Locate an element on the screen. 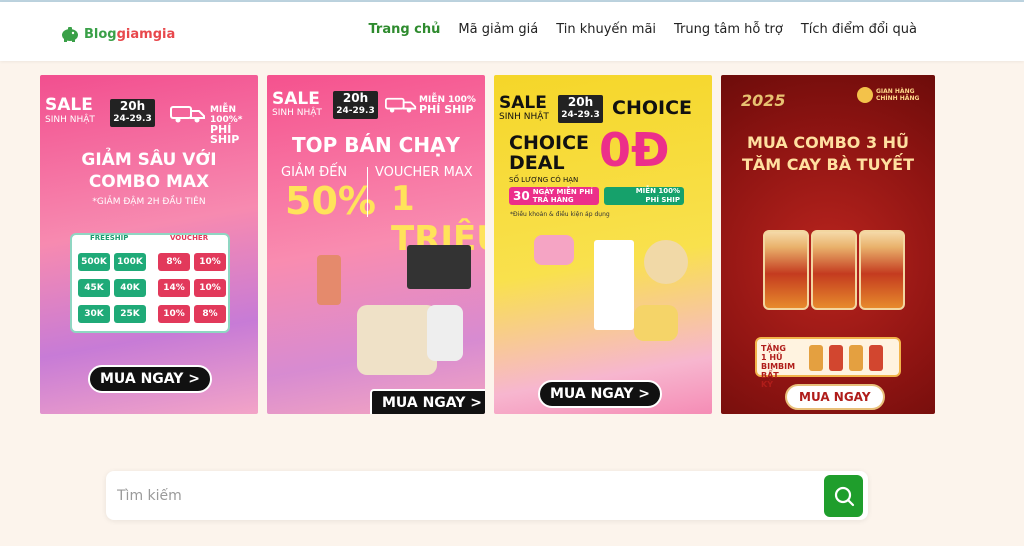 This screenshot has width=1024, height=546. search-icon is located at coordinates (844, 496).